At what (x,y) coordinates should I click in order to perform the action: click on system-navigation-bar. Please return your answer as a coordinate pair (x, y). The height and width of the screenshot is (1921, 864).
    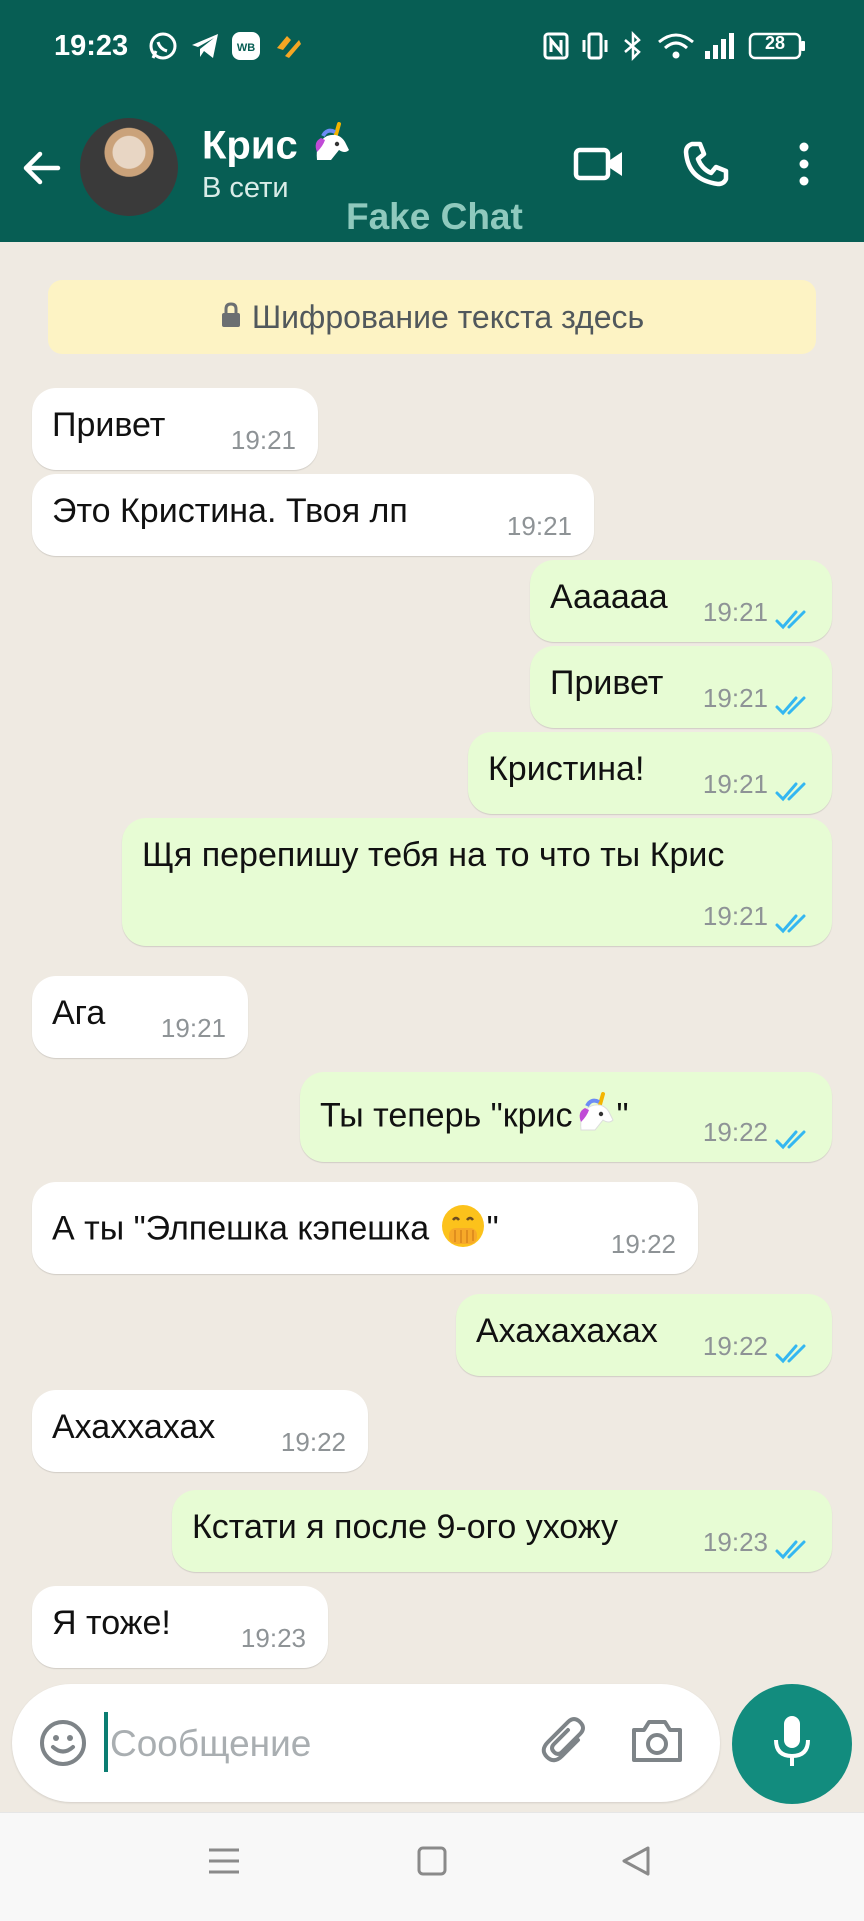
    Looking at the image, I should click on (432, 1866).